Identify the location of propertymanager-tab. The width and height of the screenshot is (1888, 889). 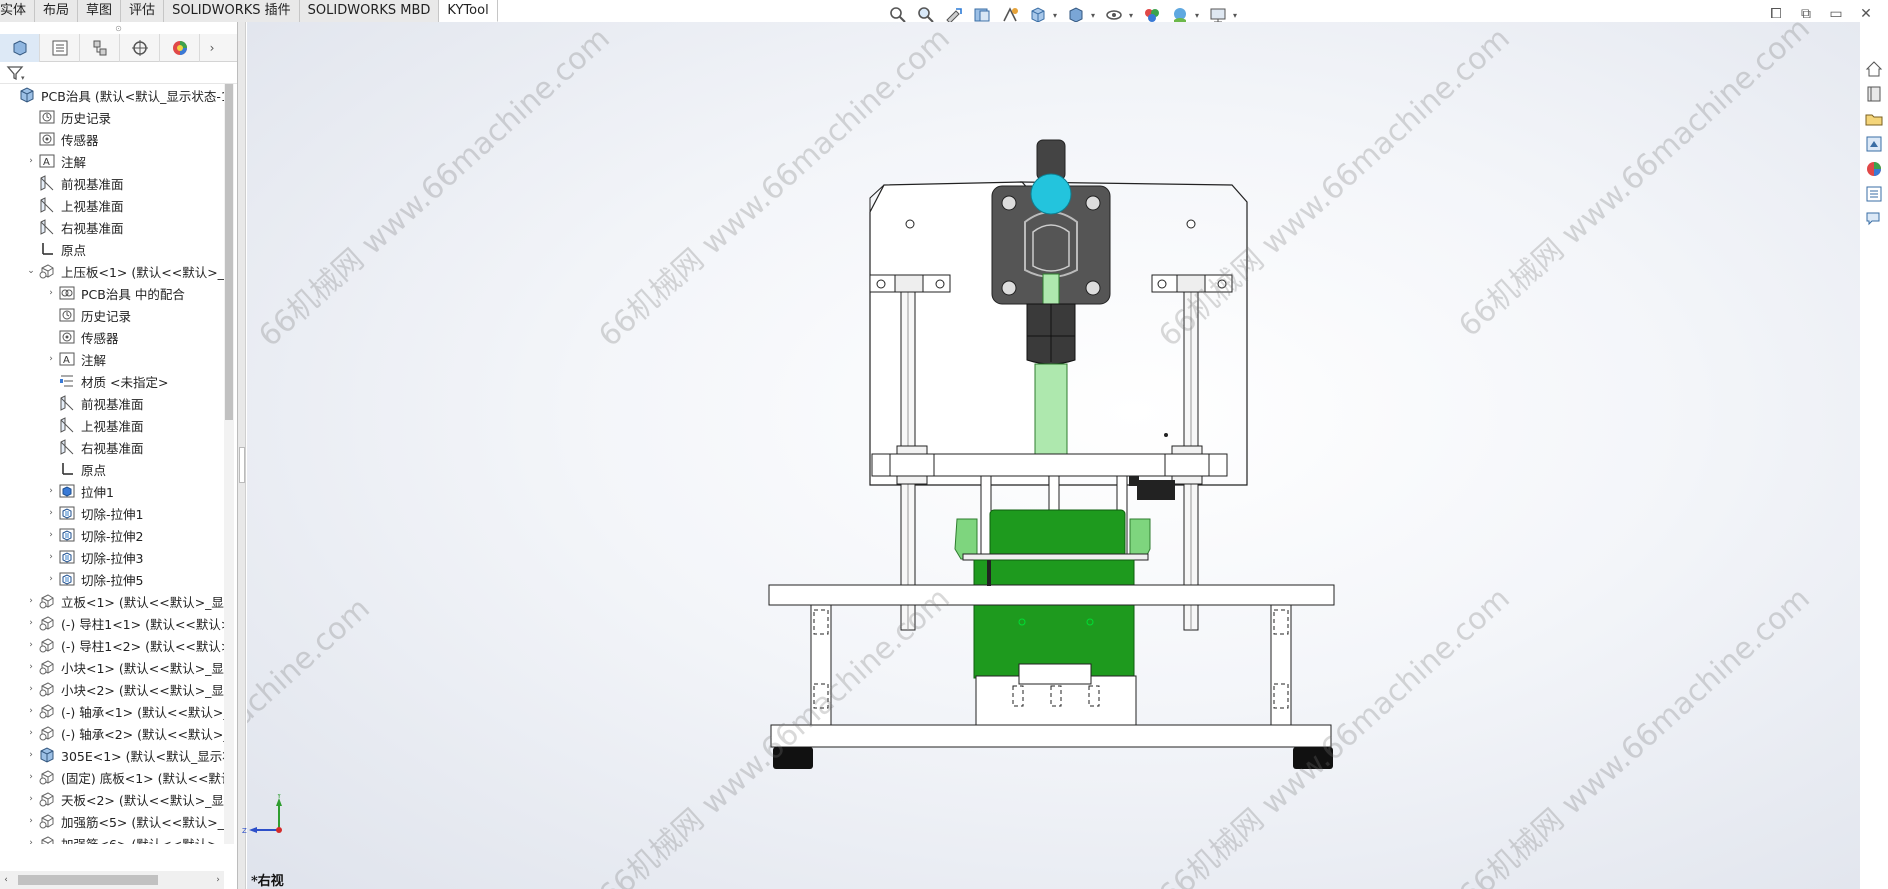
(60, 47).